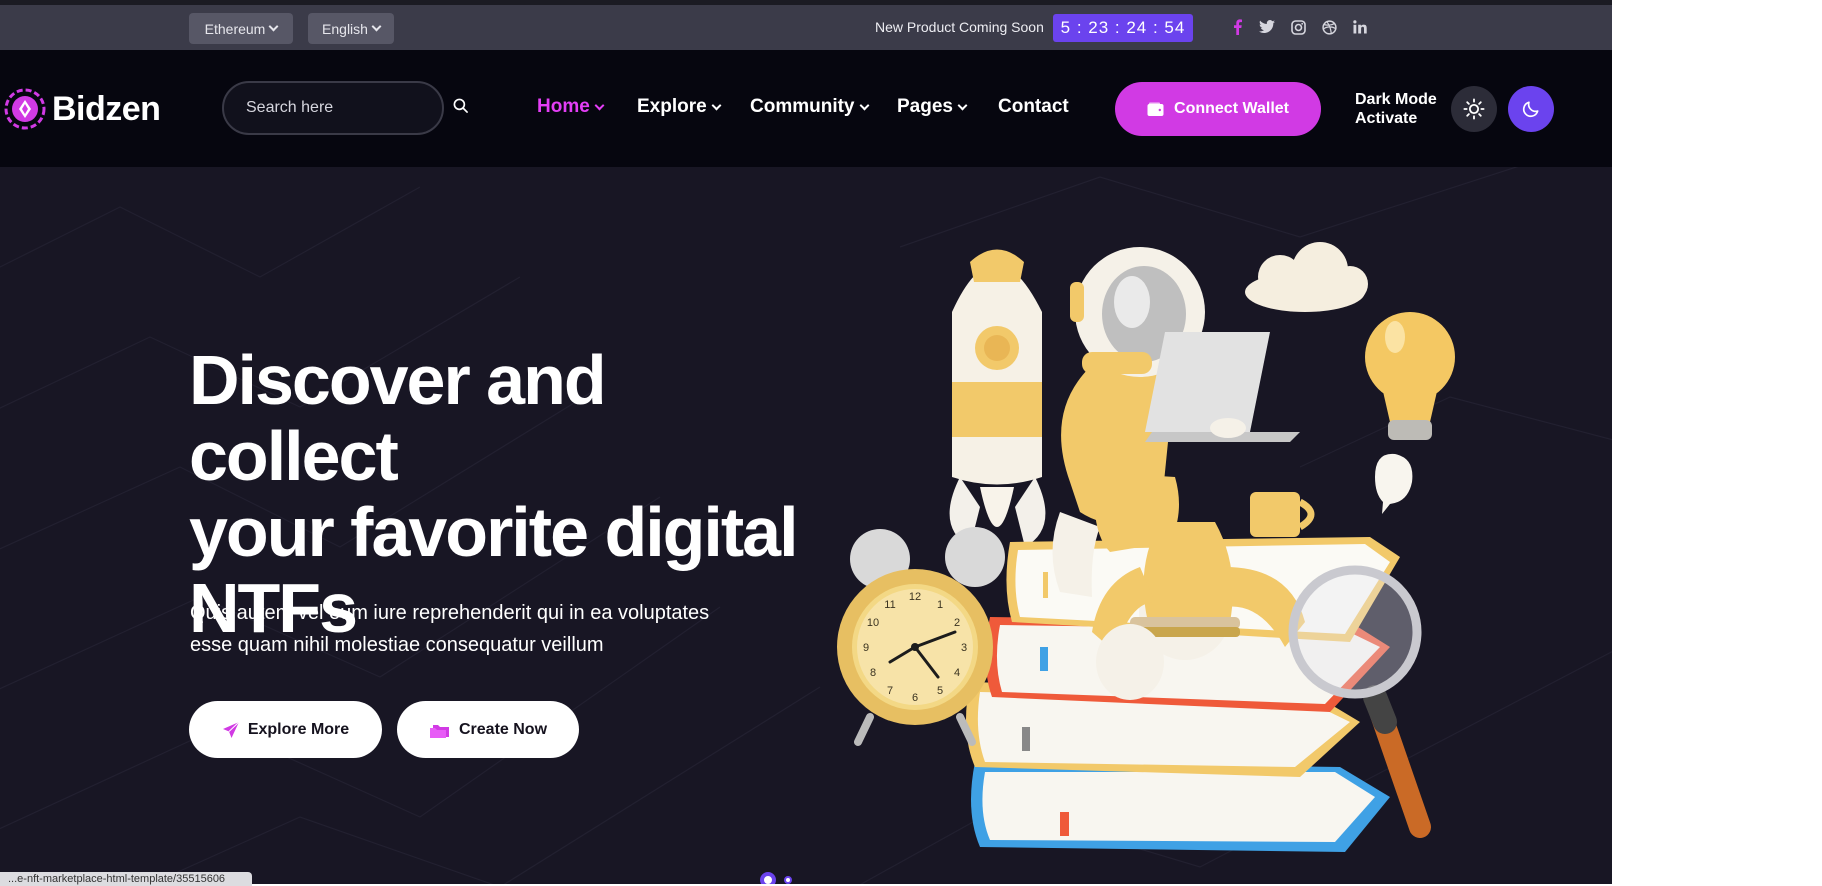 The height and width of the screenshot is (886, 1822). Describe the element at coordinates (1267, 27) in the screenshot. I see `twitter-icon` at that location.